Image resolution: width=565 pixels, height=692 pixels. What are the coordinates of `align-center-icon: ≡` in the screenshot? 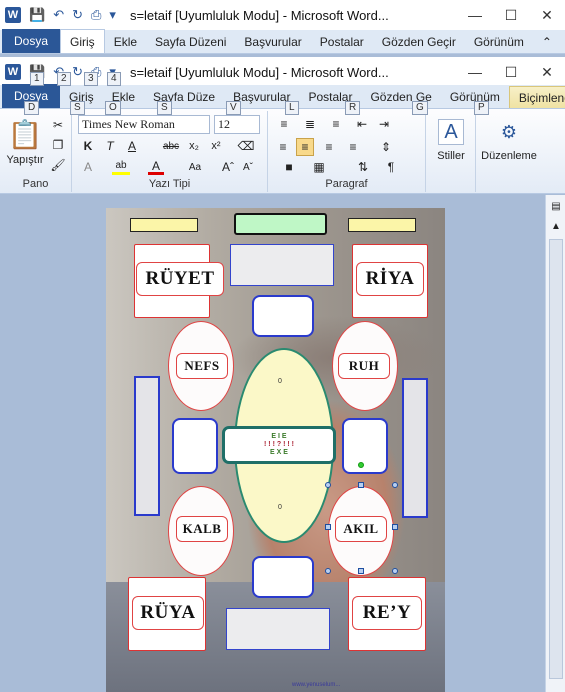 It's located at (305, 147).